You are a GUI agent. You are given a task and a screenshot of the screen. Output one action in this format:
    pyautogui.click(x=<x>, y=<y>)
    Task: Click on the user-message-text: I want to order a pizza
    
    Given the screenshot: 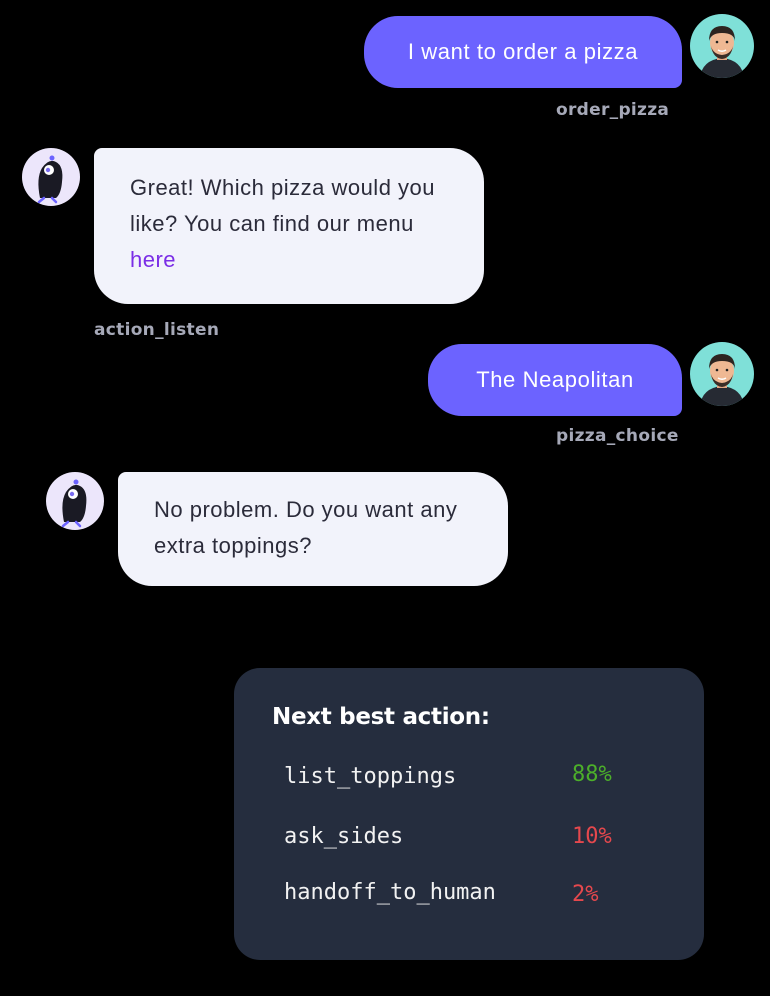 What is the action you would take?
    pyautogui.click(x=523, y=51)
    